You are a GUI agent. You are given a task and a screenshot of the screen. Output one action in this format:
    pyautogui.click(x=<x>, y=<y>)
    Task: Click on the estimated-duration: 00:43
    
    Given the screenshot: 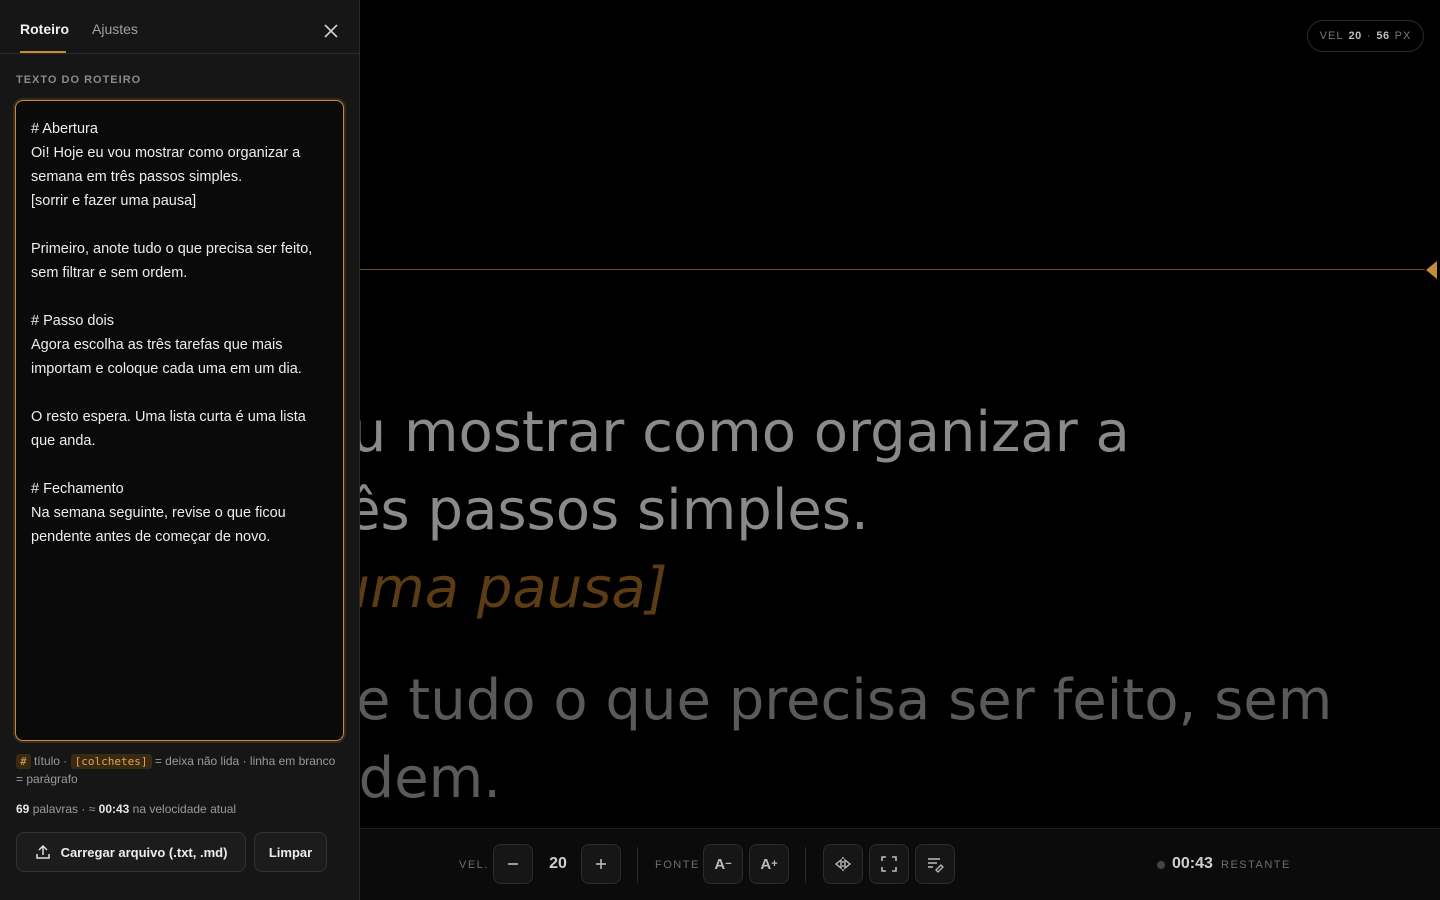 What is the action you would take?
    pyautogui.click(x=114, y=809)
    